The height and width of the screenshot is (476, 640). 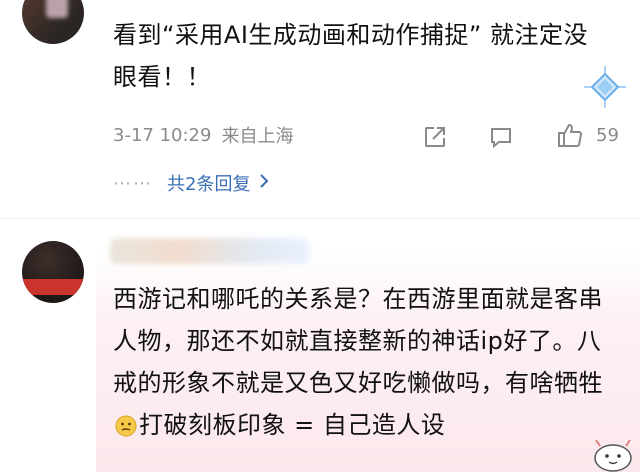 I want to click on comment-location: 来自上海, so click(x=257, y=136).